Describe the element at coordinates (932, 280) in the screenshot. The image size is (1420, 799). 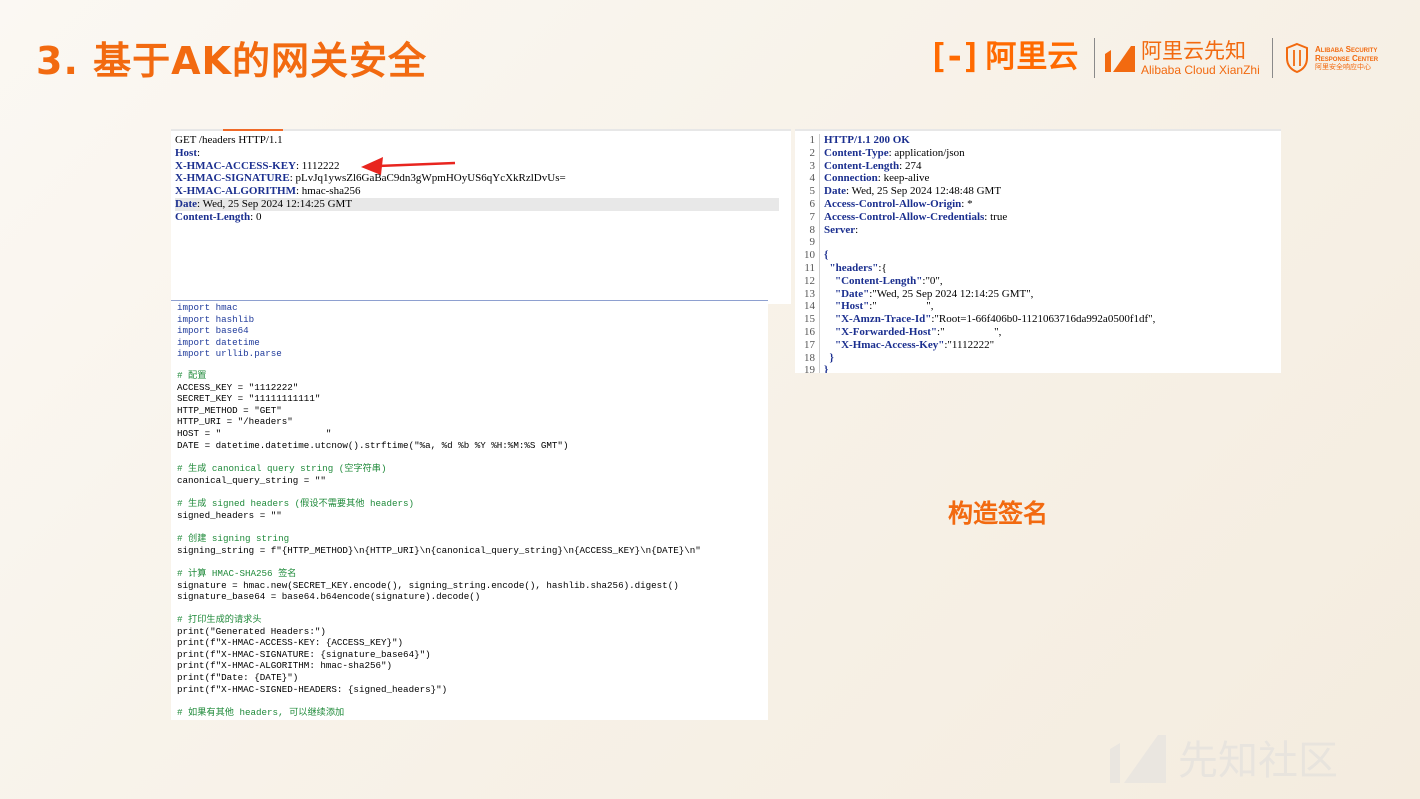
I see `response-value: :"0",` at that location.